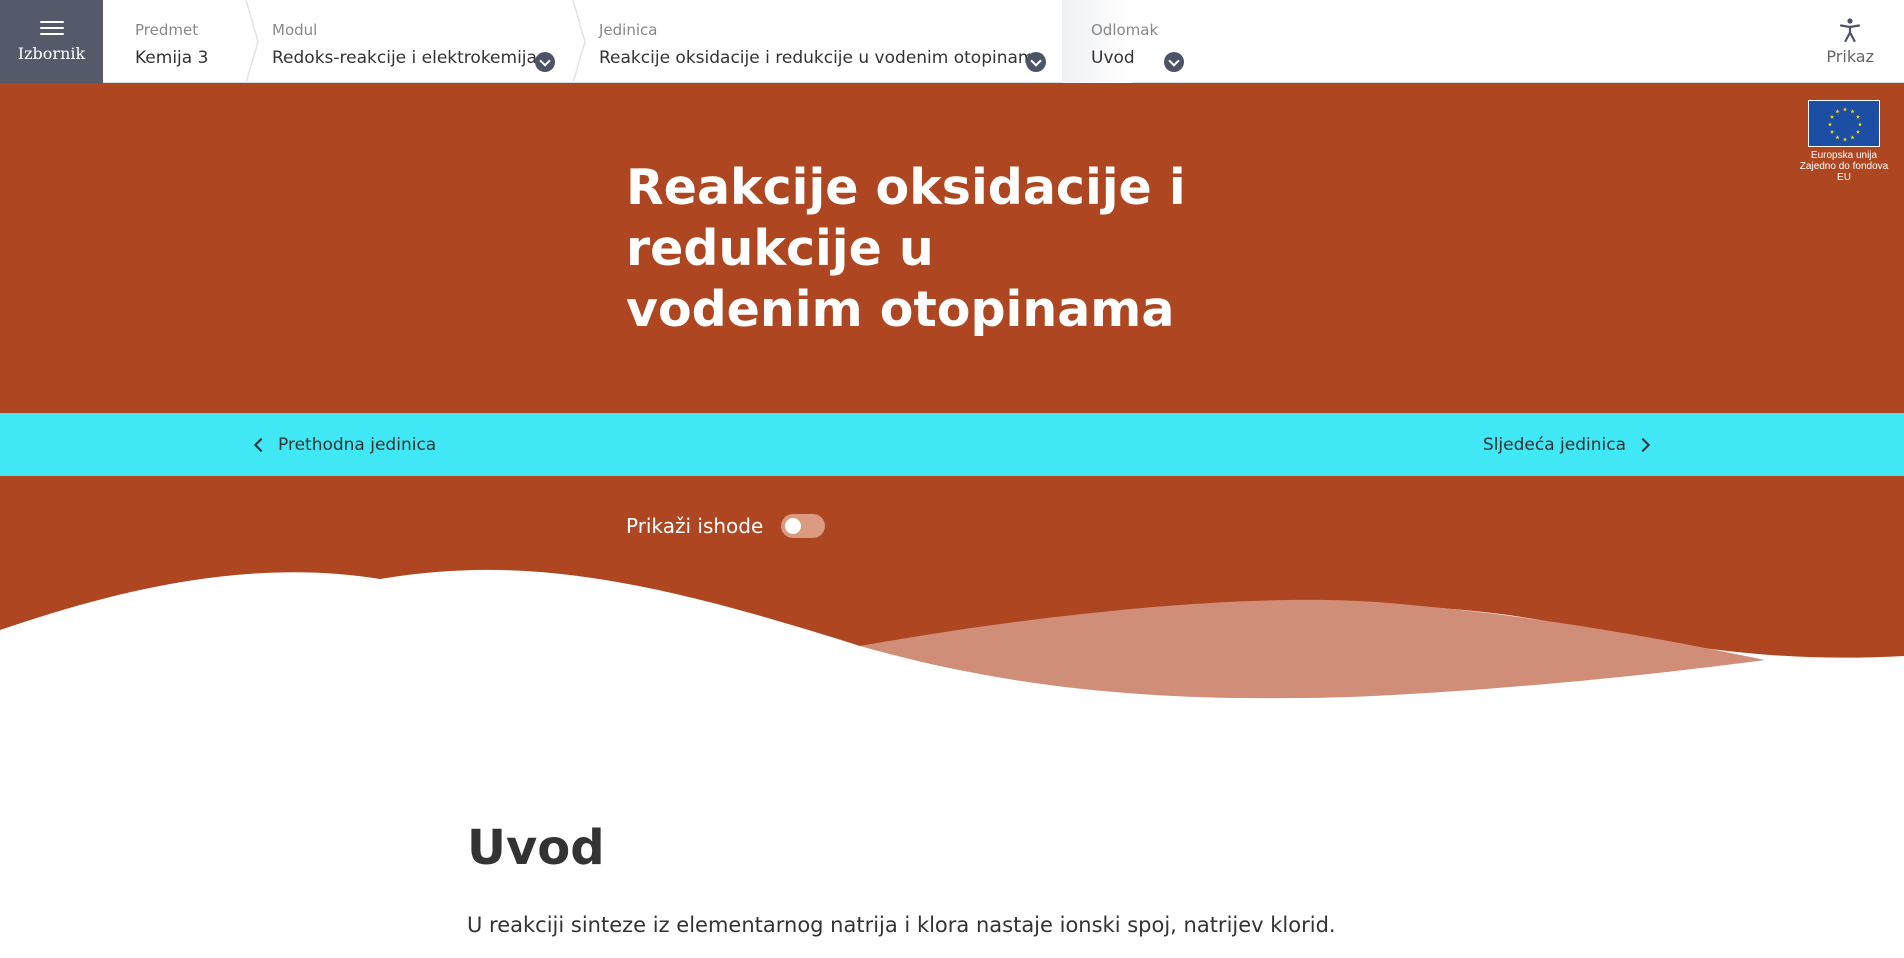 The width and height of the screenshot is (1904, 958). I want to click on previous-unit-label: Prethodna jedinica, so click(357, 444).